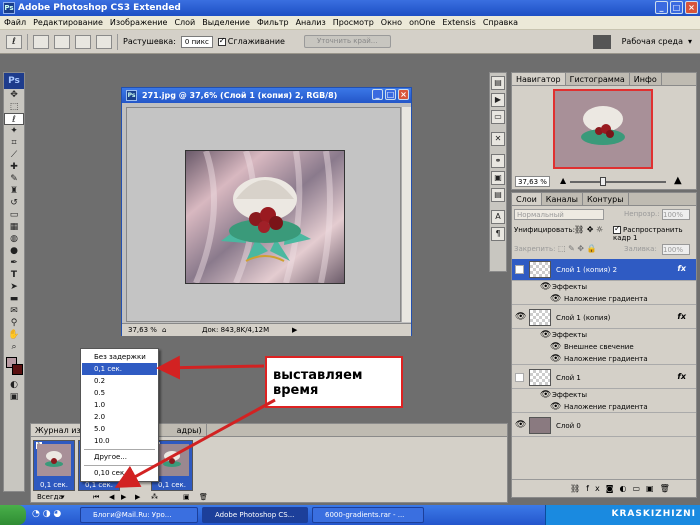 This screenshot has width=700, height=525. What do you see at coordinates (195, 443) in the screenshot?
I see `arrow-to-frame` at bounding box center [195, 443].